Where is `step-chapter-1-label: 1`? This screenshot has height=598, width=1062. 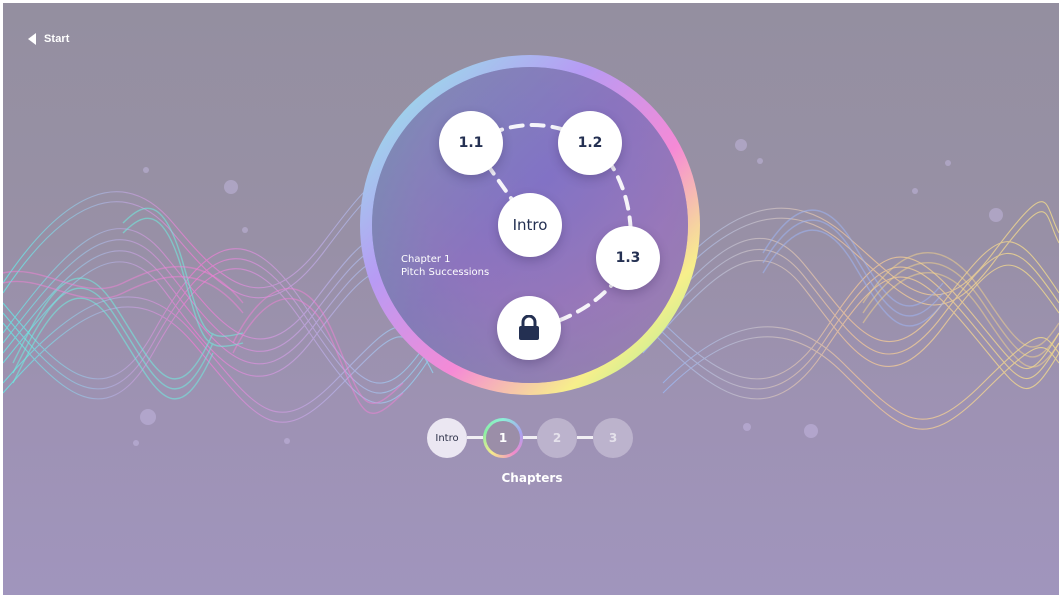
step-chapter-1-label: 1 is located at coordinates (503, 438).